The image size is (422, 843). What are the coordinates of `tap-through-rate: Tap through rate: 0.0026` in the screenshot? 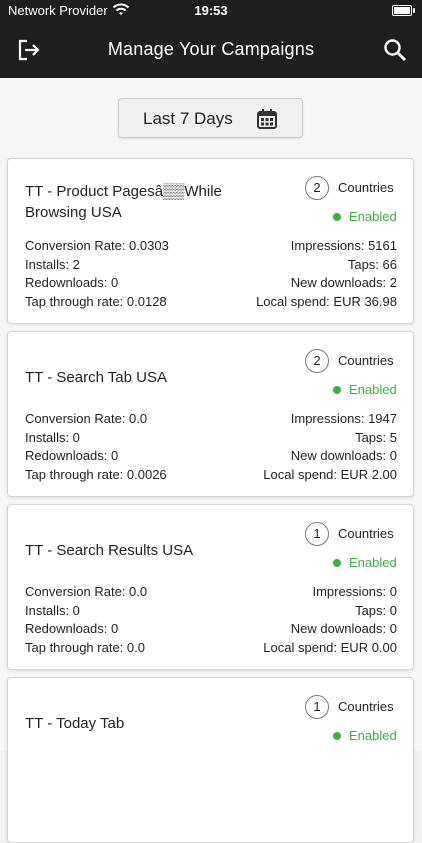 It's located at (96, 474).